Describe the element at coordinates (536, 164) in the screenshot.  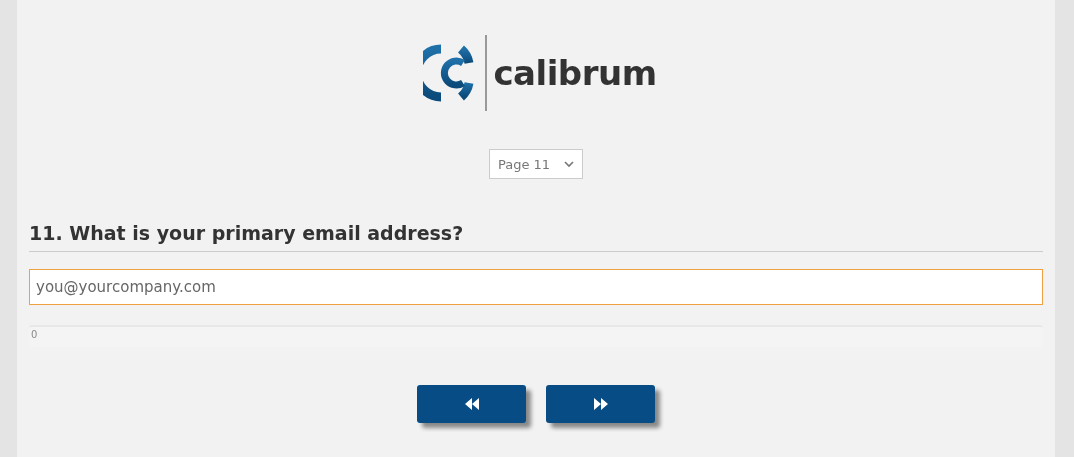
I see `page-select: Page 11` at that location.